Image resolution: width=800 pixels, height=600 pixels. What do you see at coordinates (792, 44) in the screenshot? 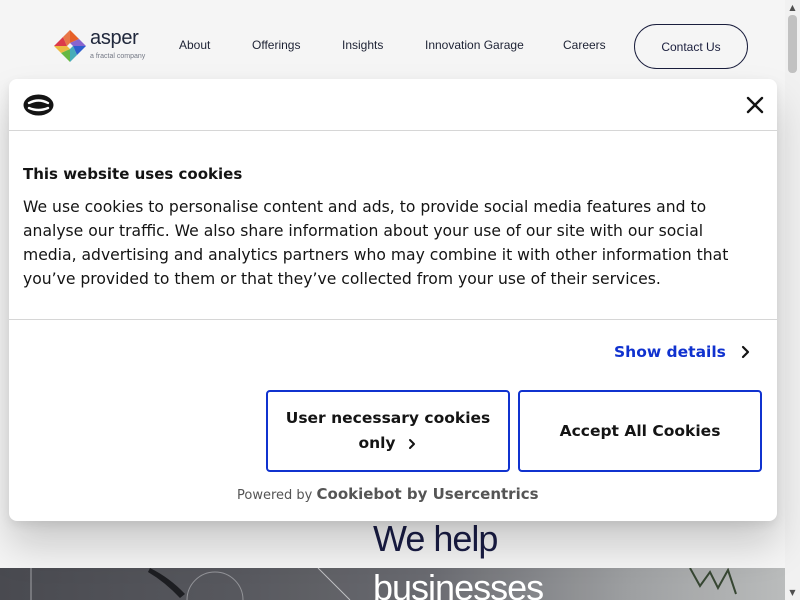
I see `scroll-thumb` at bounding box center [792, 44].